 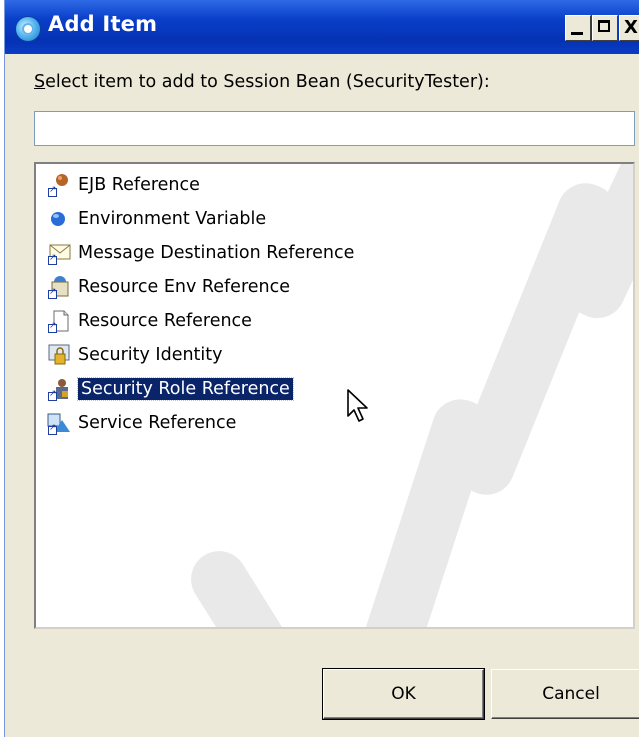 What do you see at coordinates (577, 33) in the screenshot?
I see `minimize-icon` at bounding box center [577, 33].